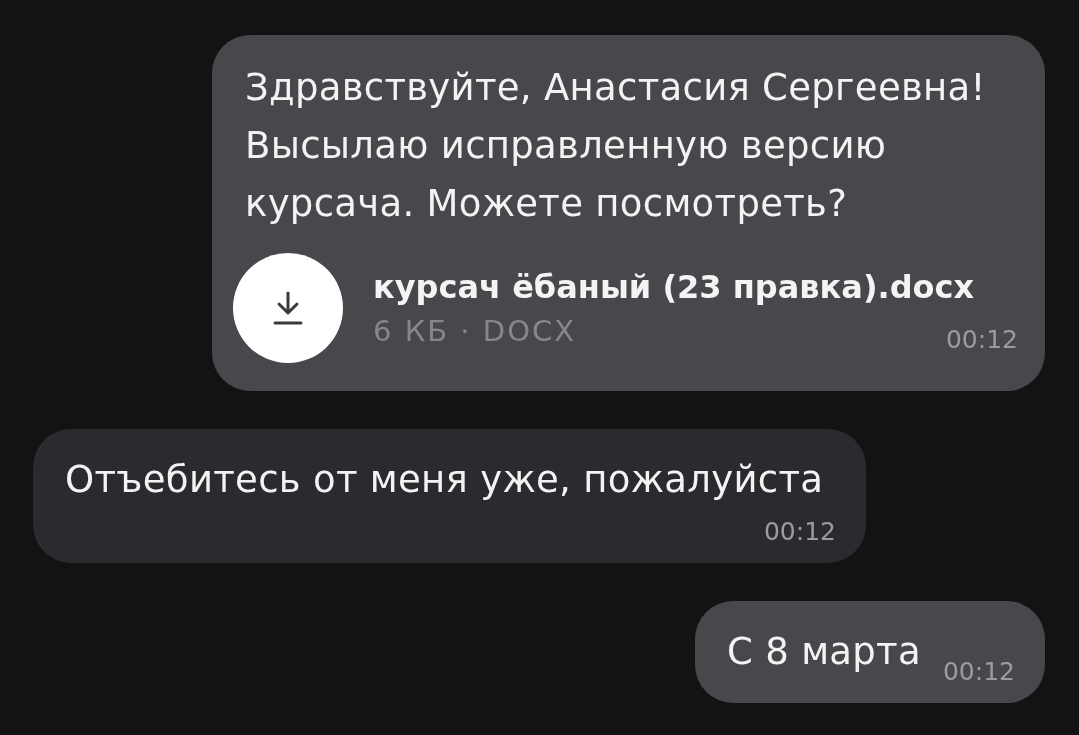  What do you see at coordinates (615, 145) in the screenshot?
I see `message-text: Здравствуйте, Анастасия Сергеевна! Высылаю исправленную версию курсача. Можете посмотреть?` at bounding box center [615, 145].